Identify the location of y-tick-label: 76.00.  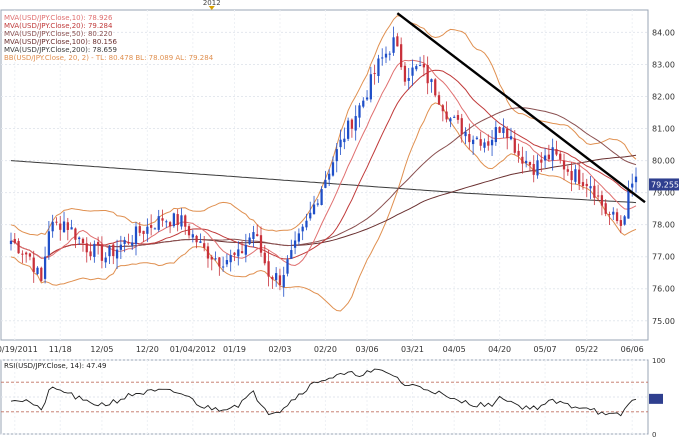
(663, 289).